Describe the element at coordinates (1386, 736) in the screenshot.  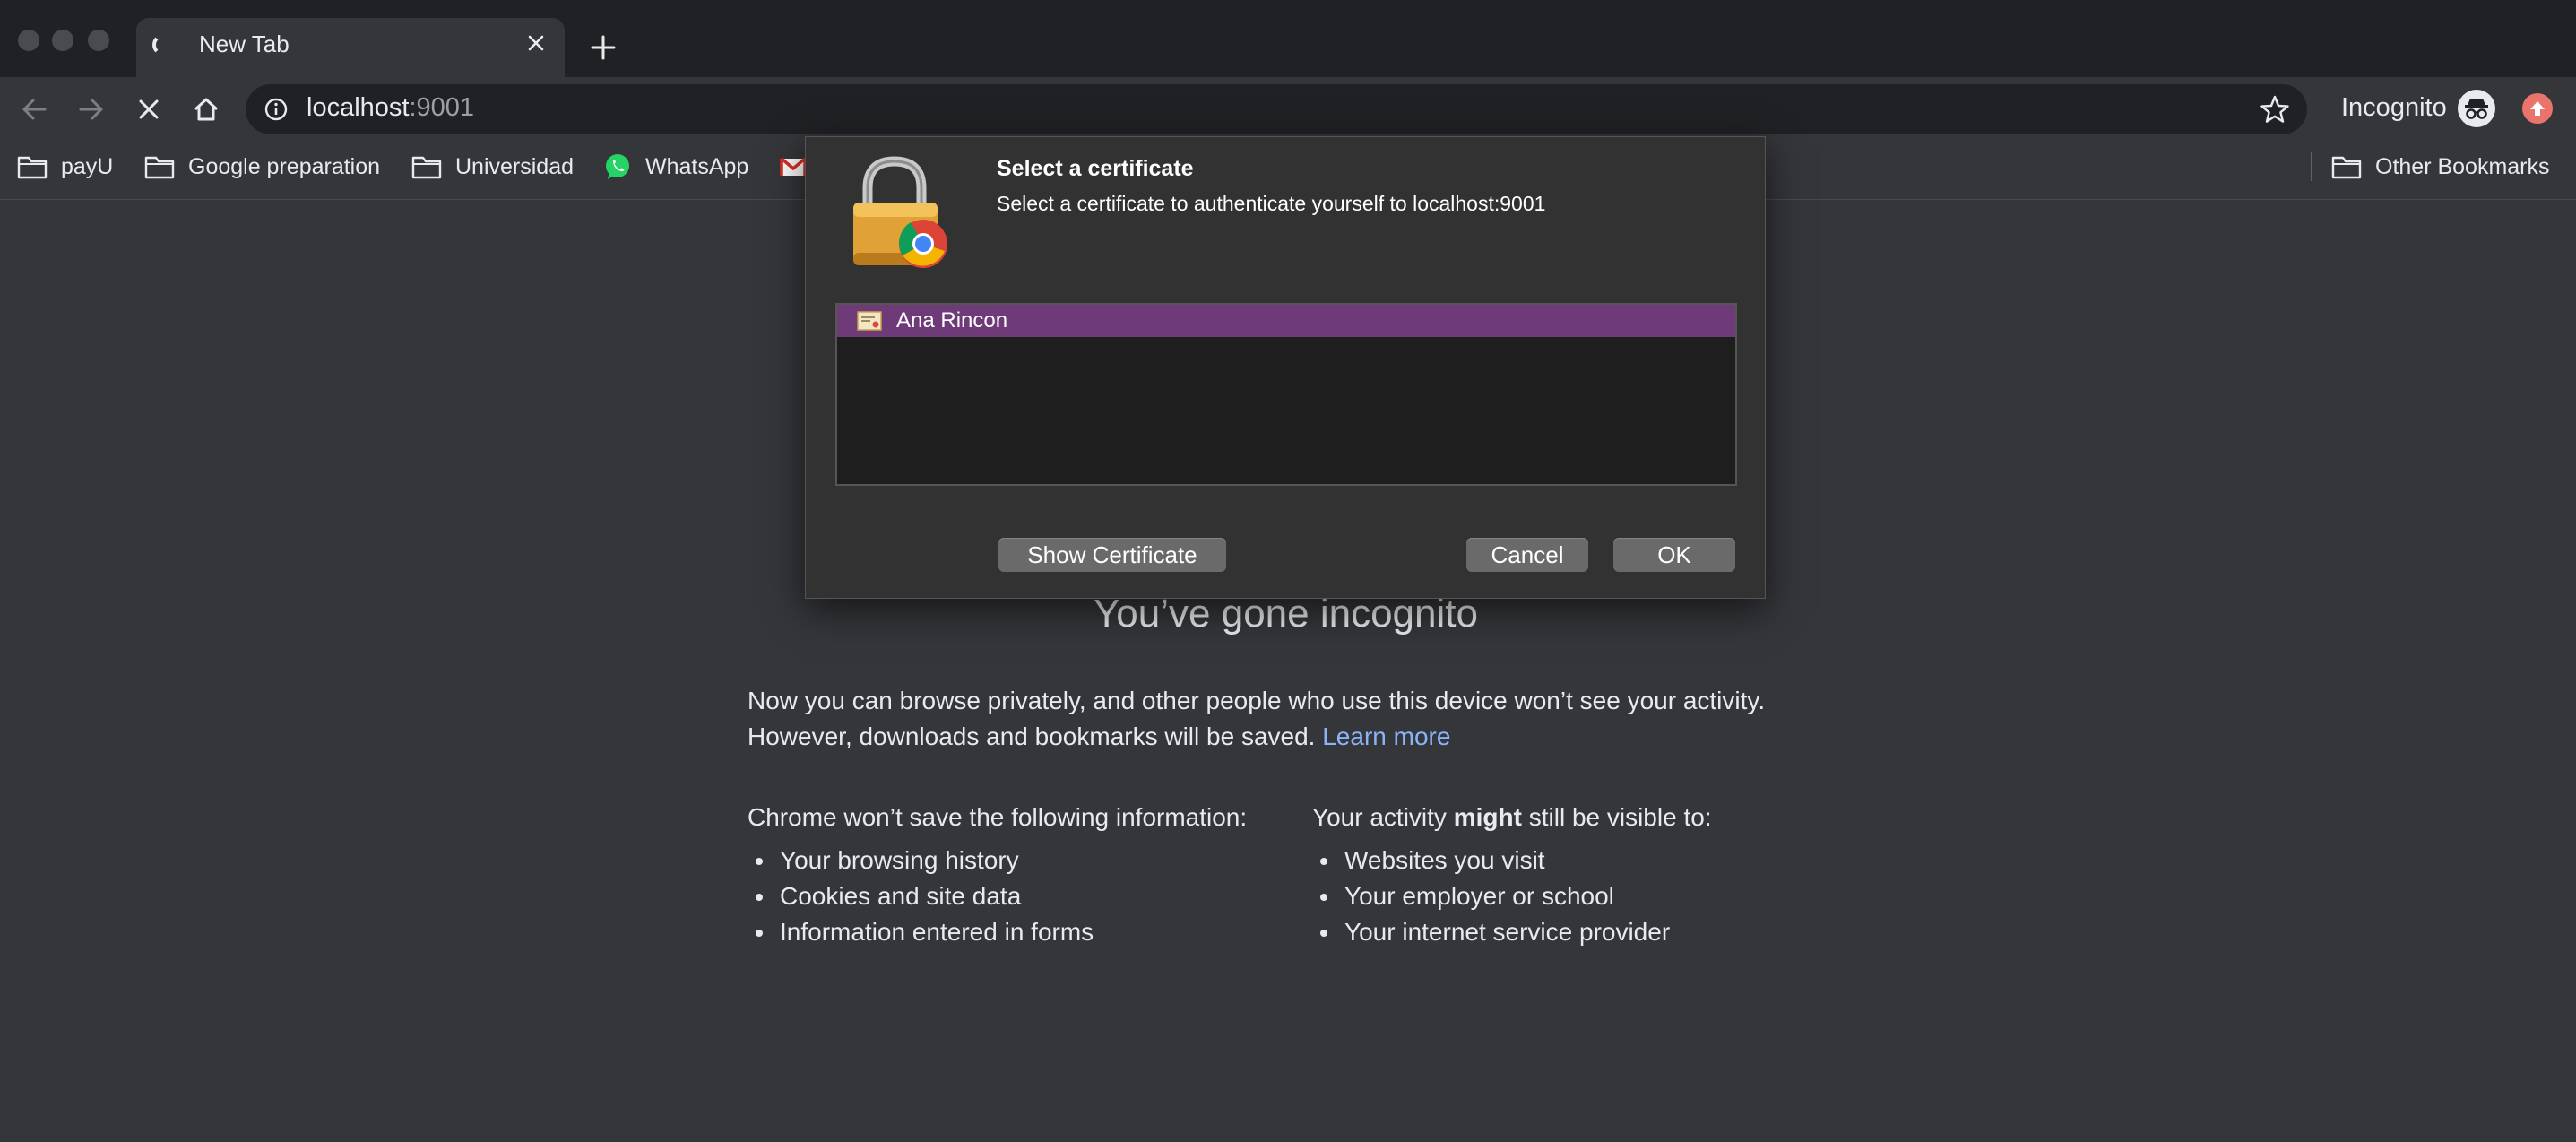
I see `learn-more-link: Learn more` at that location.